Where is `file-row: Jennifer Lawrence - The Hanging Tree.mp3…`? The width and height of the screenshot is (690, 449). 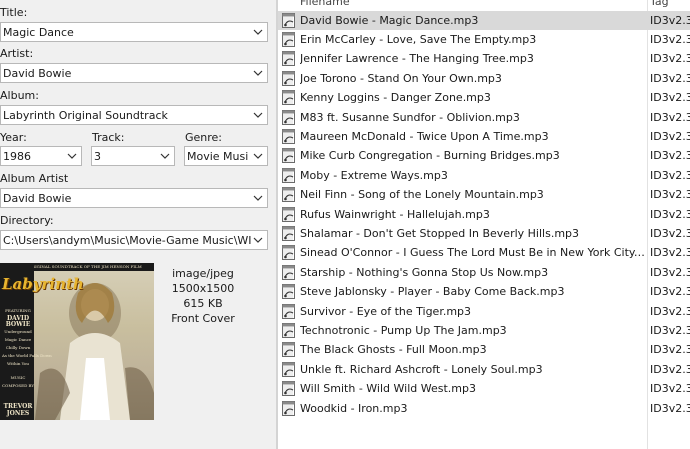
file-row: Jennifer Lawrence - The Hanging Tree.mp3… is located at coordinates (484, 58).